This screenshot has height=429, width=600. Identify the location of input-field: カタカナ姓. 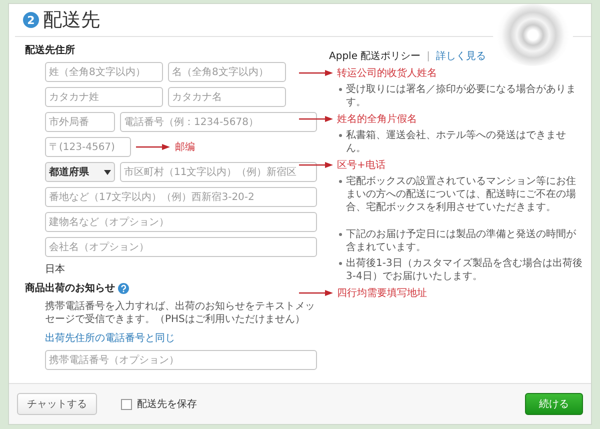
(104, 97).